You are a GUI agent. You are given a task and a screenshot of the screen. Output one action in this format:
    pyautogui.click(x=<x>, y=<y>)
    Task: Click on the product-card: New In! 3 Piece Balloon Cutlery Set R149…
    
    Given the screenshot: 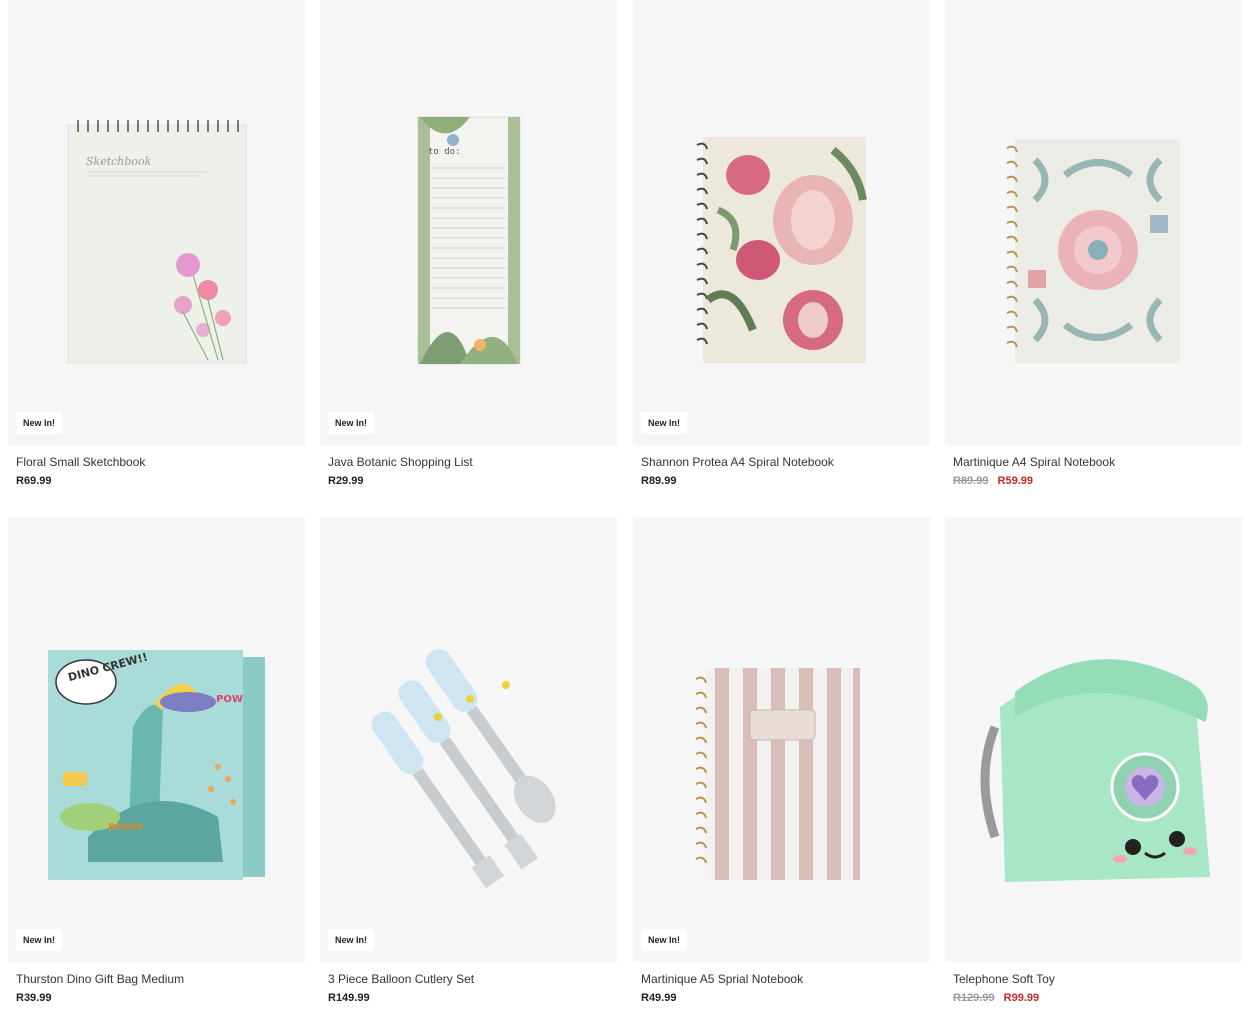 What is the action you would take?
    pyautogui.click(x=468, y=761)
    